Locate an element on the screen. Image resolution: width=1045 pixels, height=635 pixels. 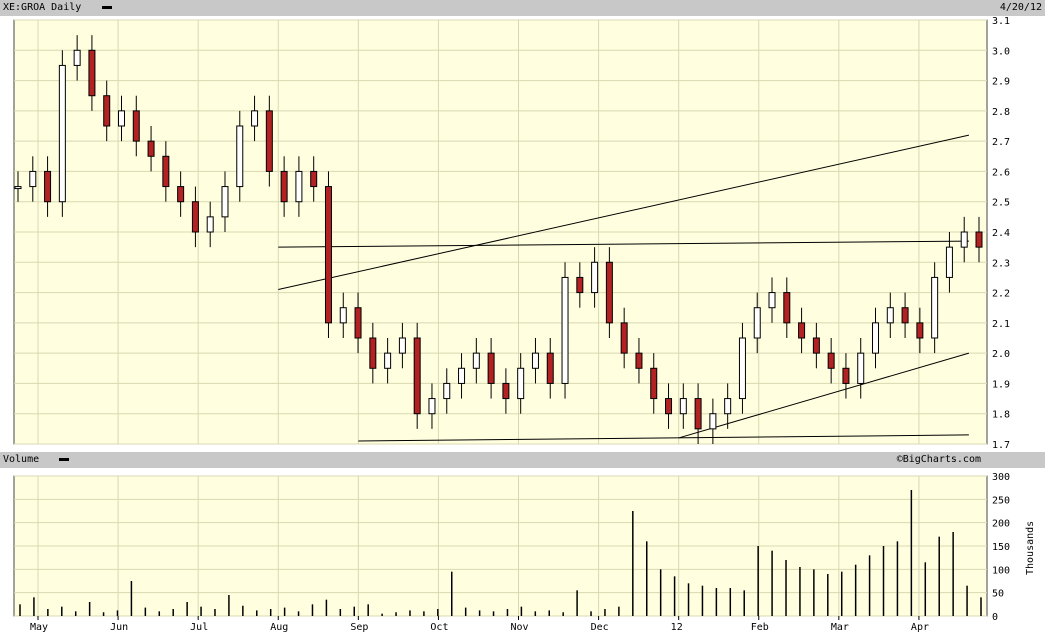
x-tick-label: Aug is located at coordinates (279, 627).